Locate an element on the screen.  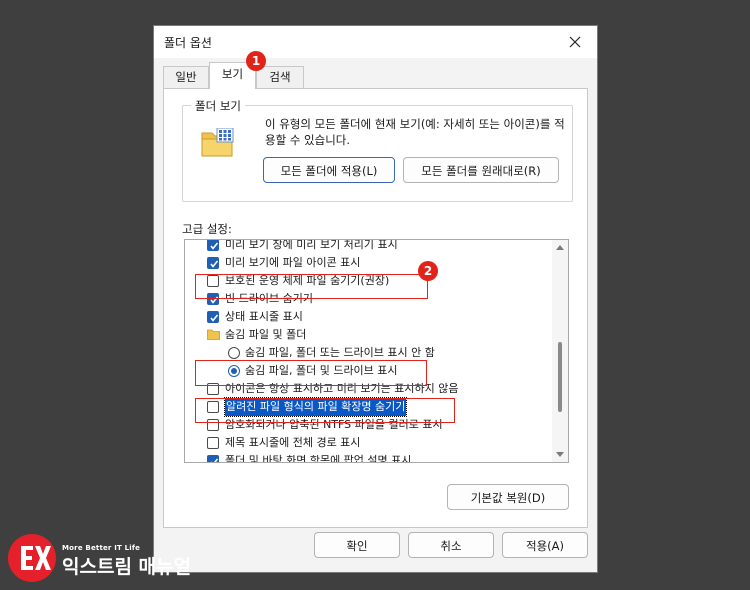
item-label: 암호화되거나 압축된 NTFS 파일을 컬러로 표시 is located at coordinates (334, 424).